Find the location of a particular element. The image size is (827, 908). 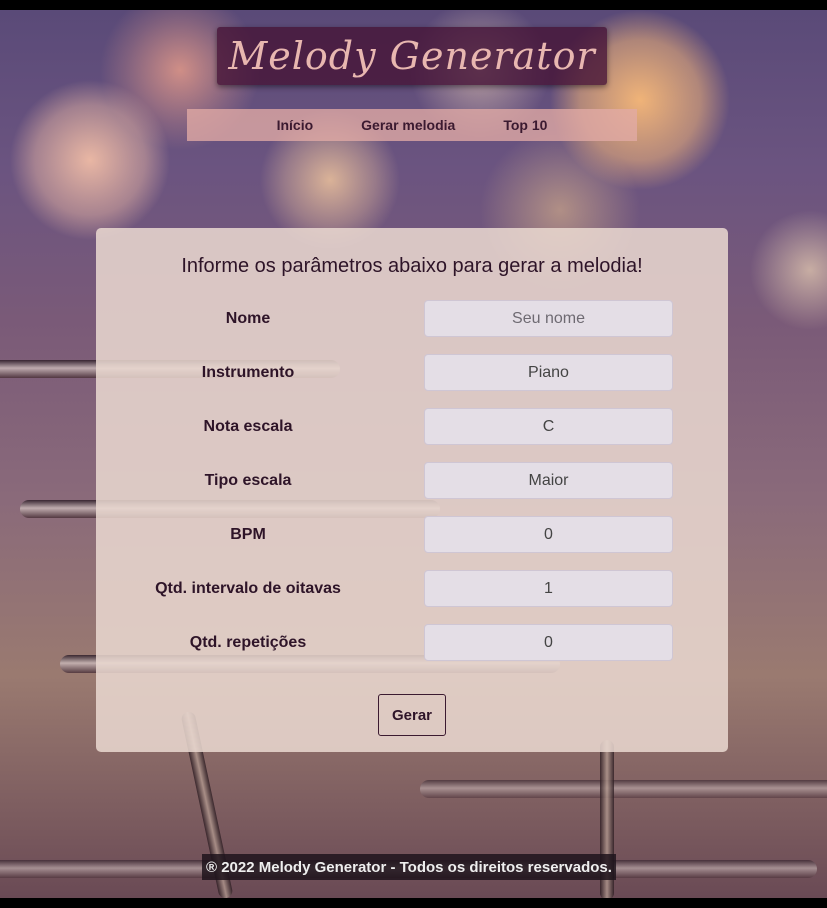

logo-banner: Melody Generator is located at coordinates (412, 56).